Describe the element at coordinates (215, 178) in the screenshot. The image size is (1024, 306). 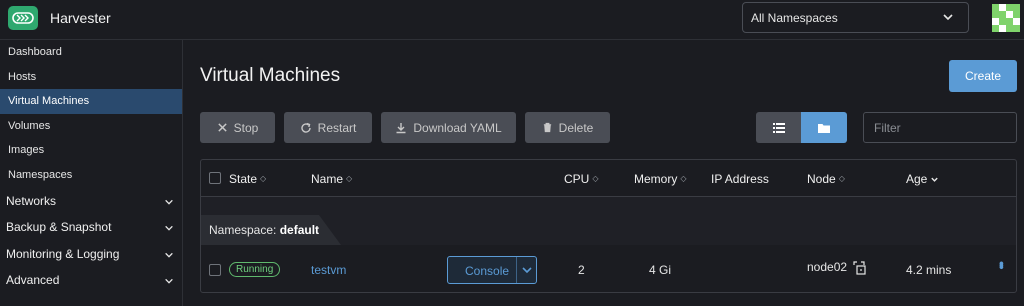
I see `select-all-checkbox` at that location.